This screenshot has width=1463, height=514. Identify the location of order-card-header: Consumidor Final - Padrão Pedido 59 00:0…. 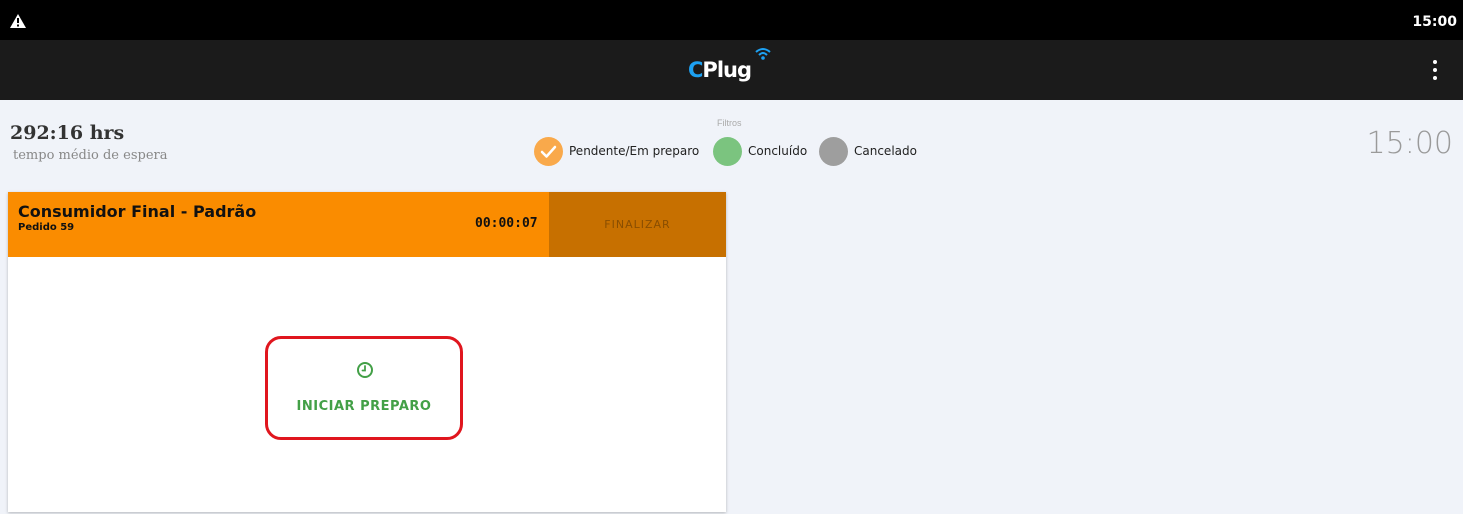
(367, 224).